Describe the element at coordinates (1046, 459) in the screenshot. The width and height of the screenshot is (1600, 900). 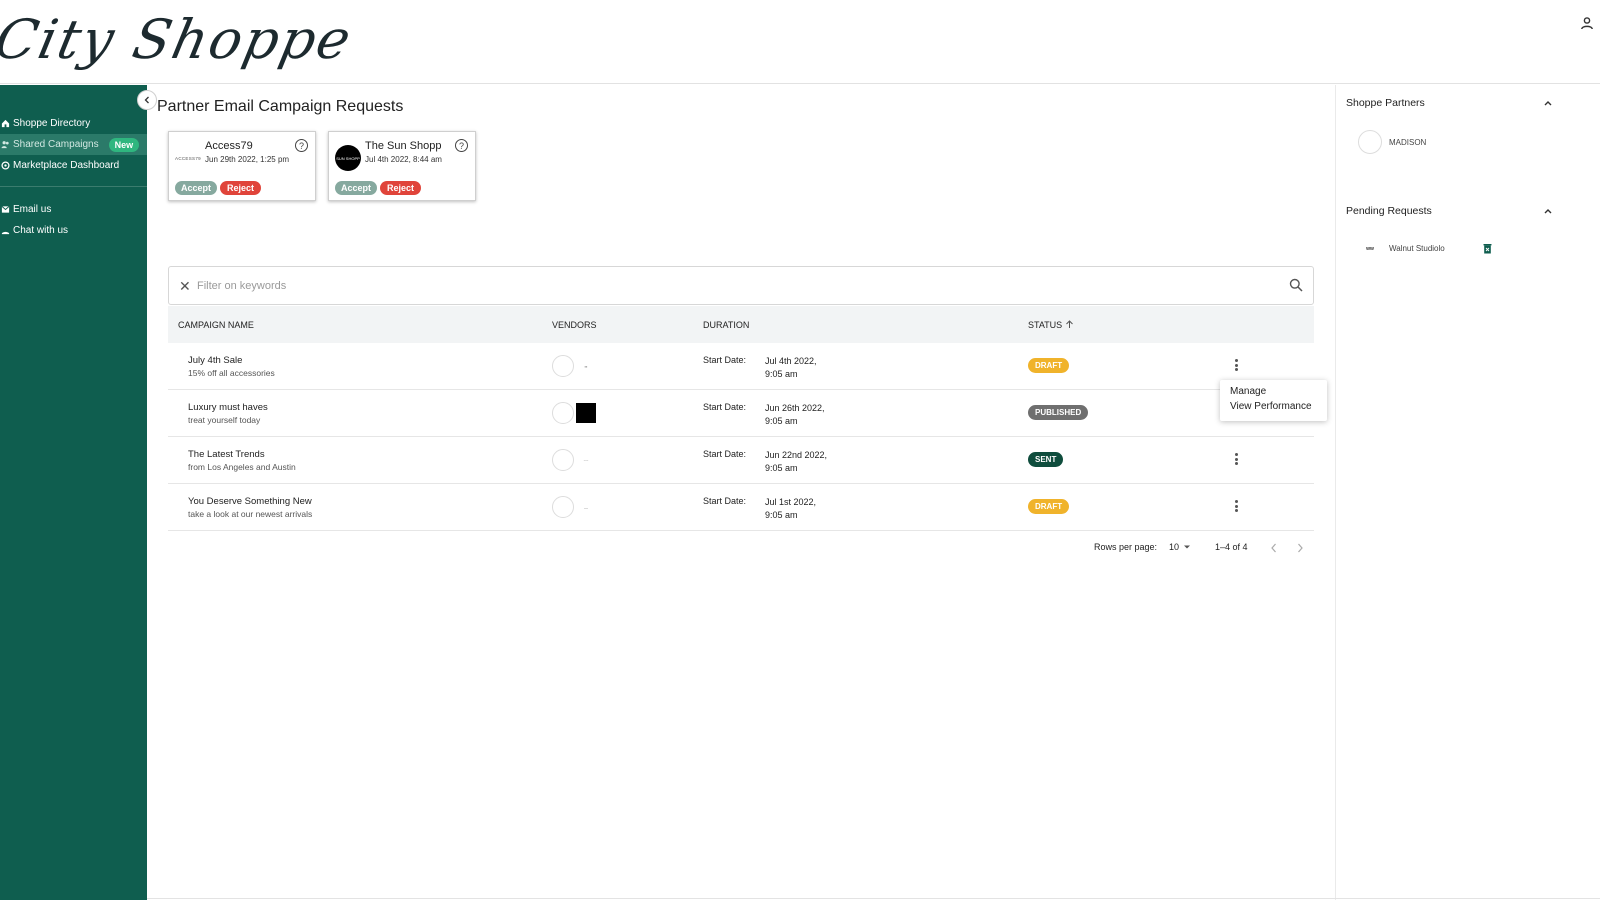
I see `status-badge: SENT` at that location.